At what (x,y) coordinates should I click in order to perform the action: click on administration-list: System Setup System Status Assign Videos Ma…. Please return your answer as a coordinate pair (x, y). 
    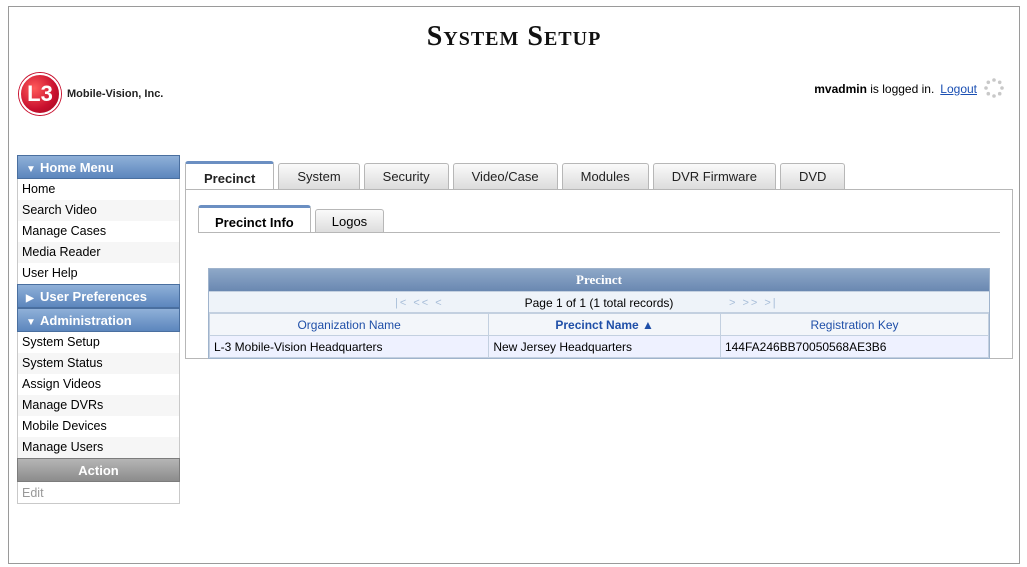
    Looking at the image, I should click on (98, 395).